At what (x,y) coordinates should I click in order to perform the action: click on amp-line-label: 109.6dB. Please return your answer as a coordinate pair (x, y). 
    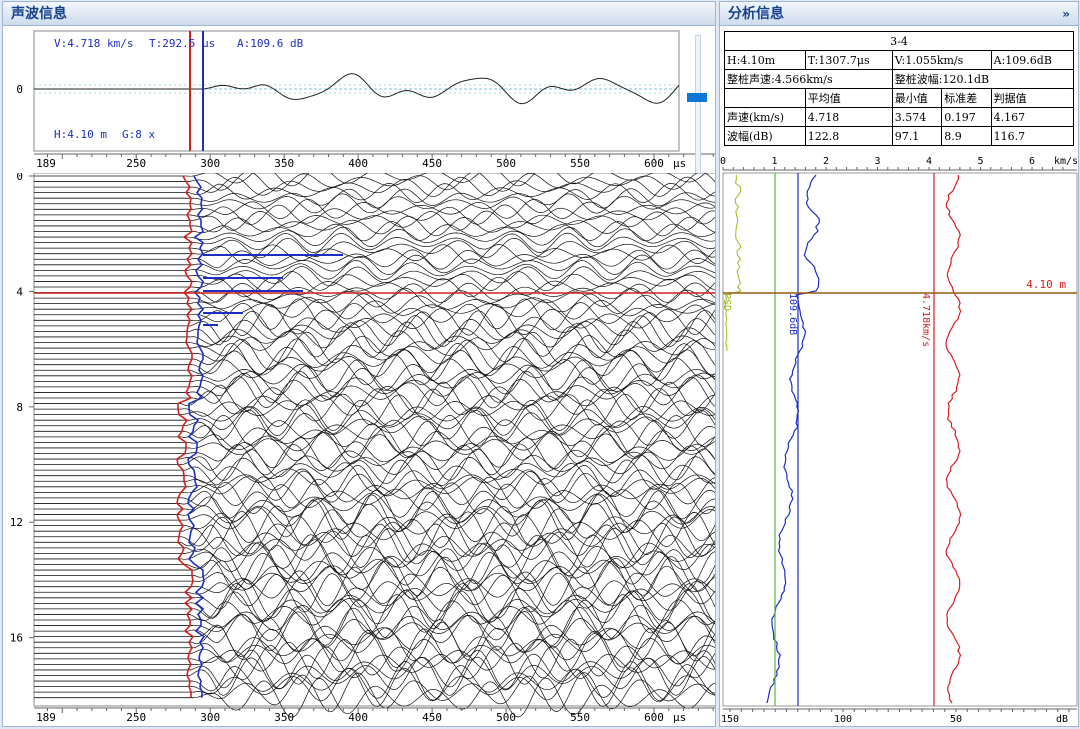
    Looking at the image, I should click on (792, 314).